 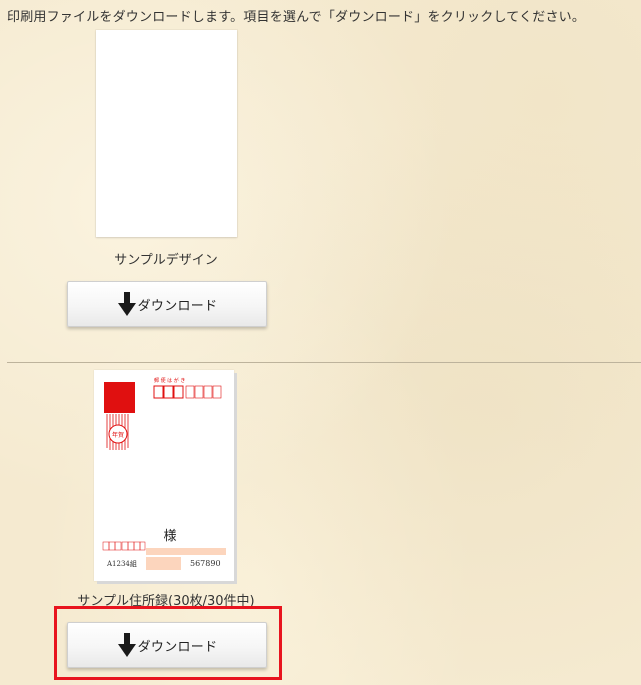 I want to click on sample-address-book-download-button: ダウンロード, so click(x=167, y=645).